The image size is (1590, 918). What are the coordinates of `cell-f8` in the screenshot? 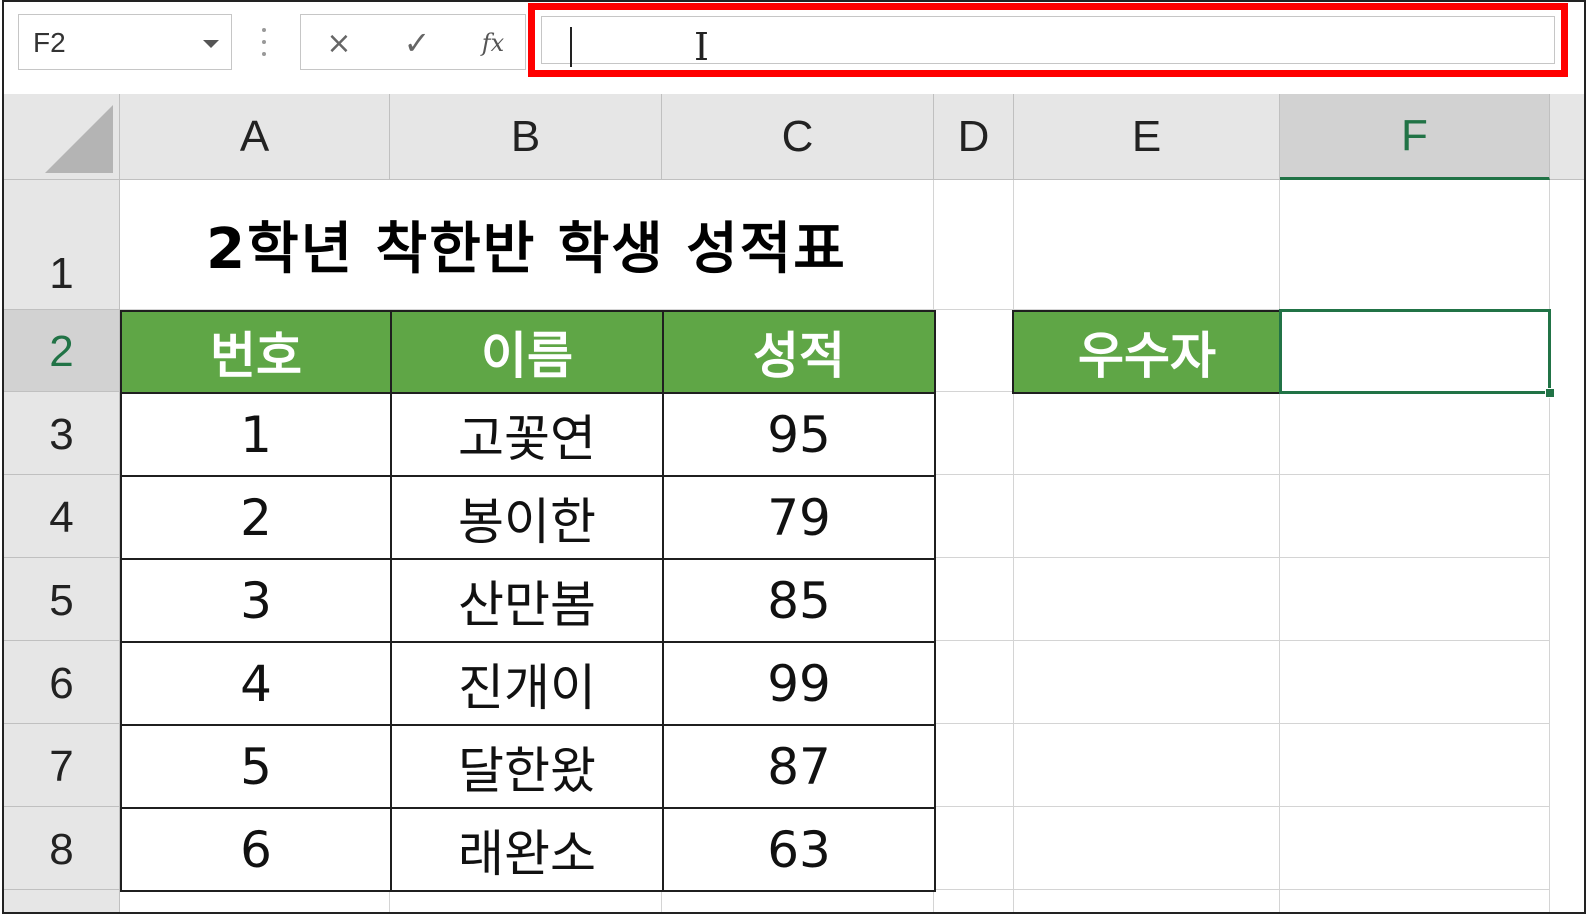 It's located at (1415, 848).